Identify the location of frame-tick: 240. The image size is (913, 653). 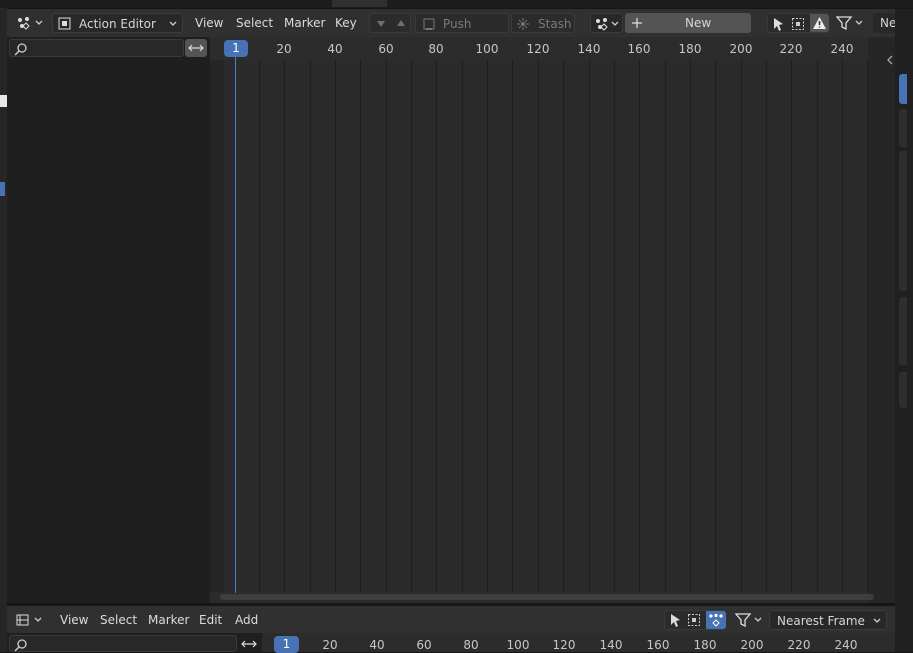
(842, 49).